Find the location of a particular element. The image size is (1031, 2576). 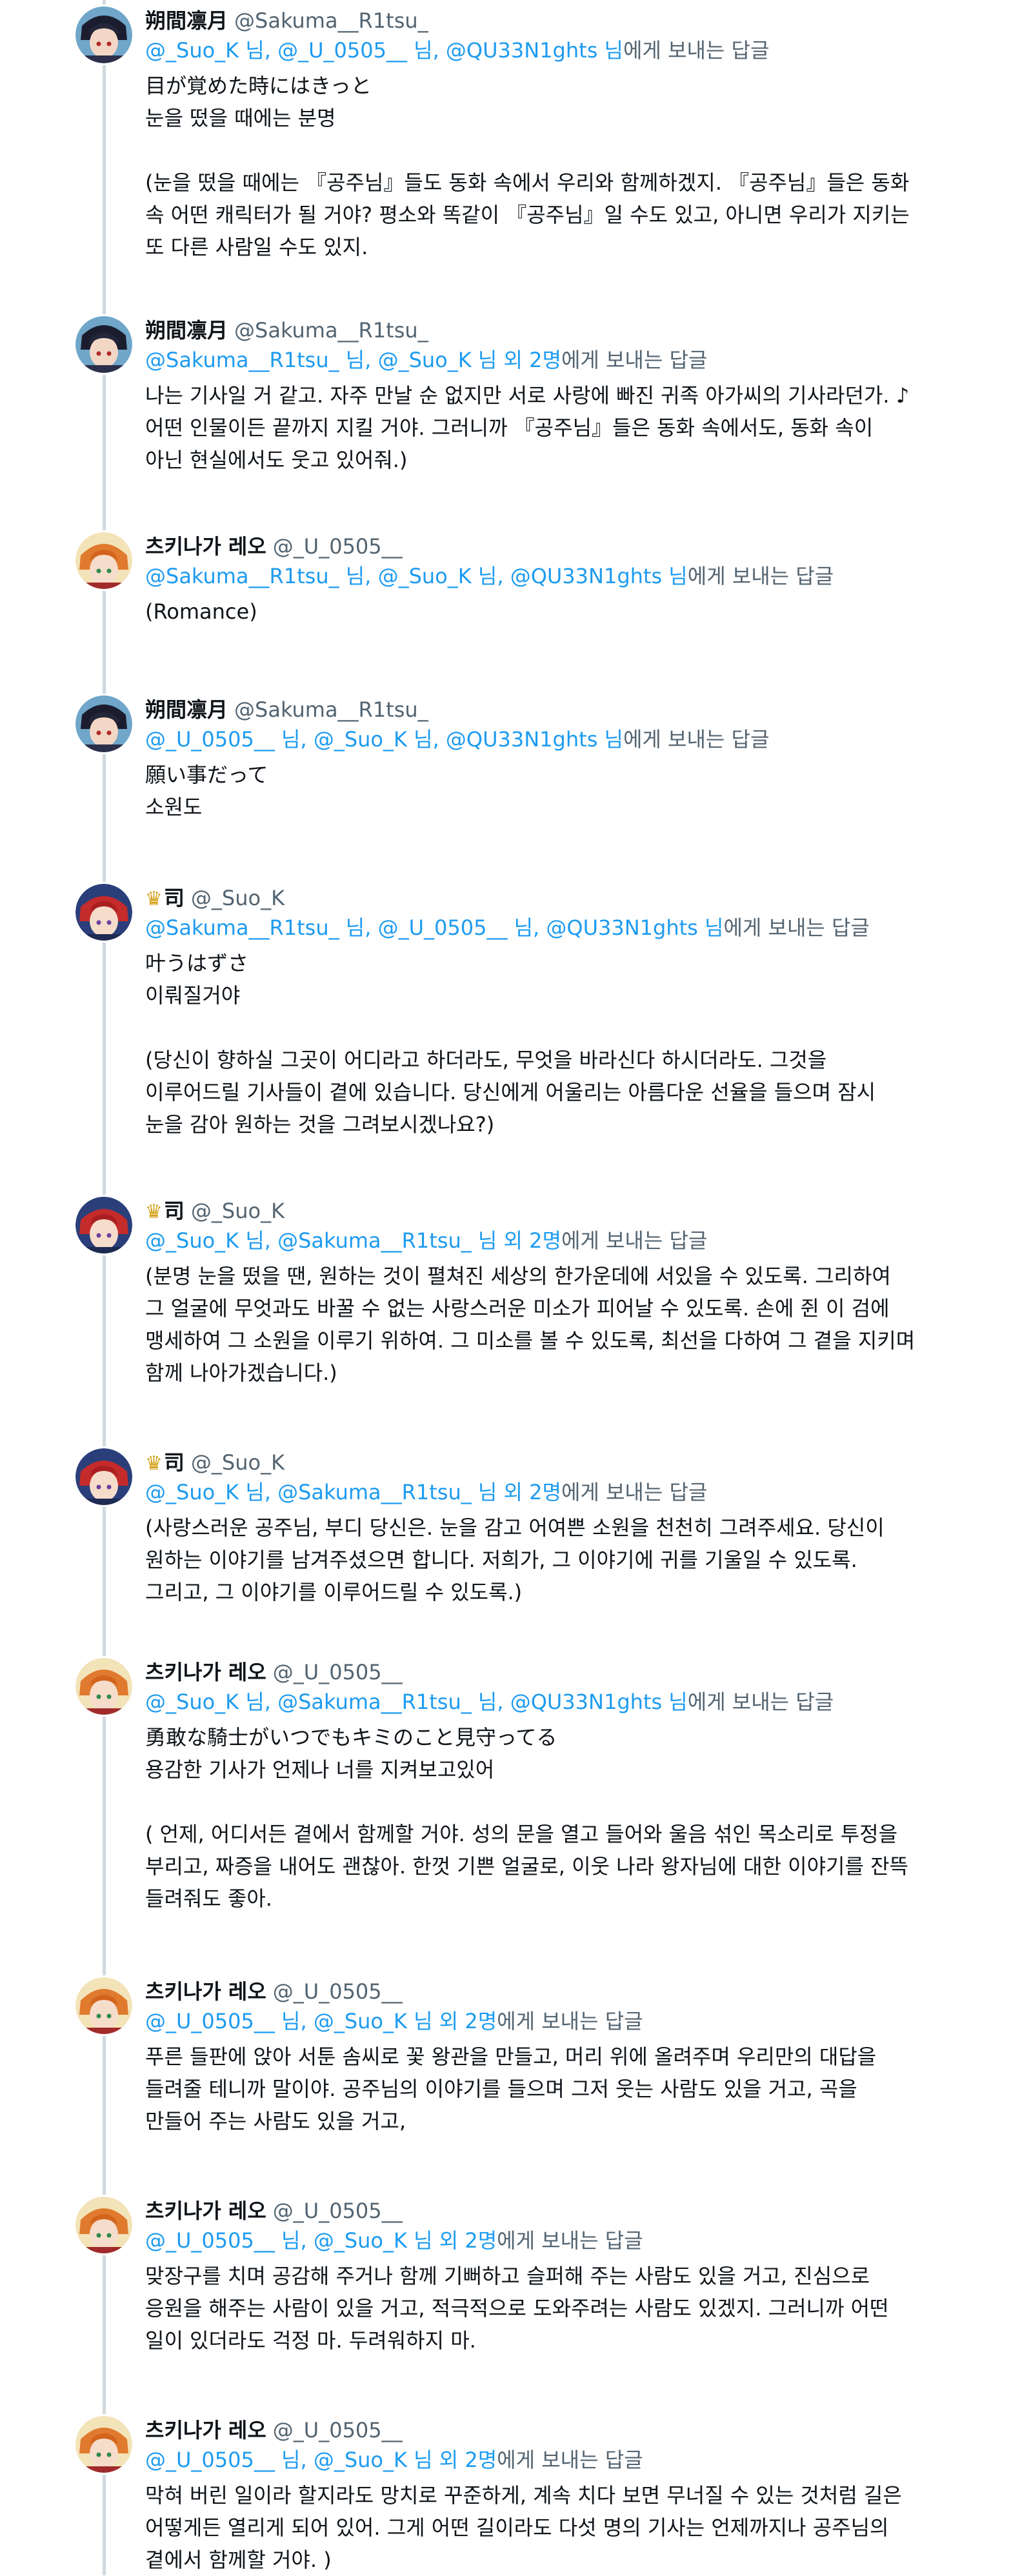

tweet-header: ♛司 @_Suo_K is located at coordinates (215, 898).